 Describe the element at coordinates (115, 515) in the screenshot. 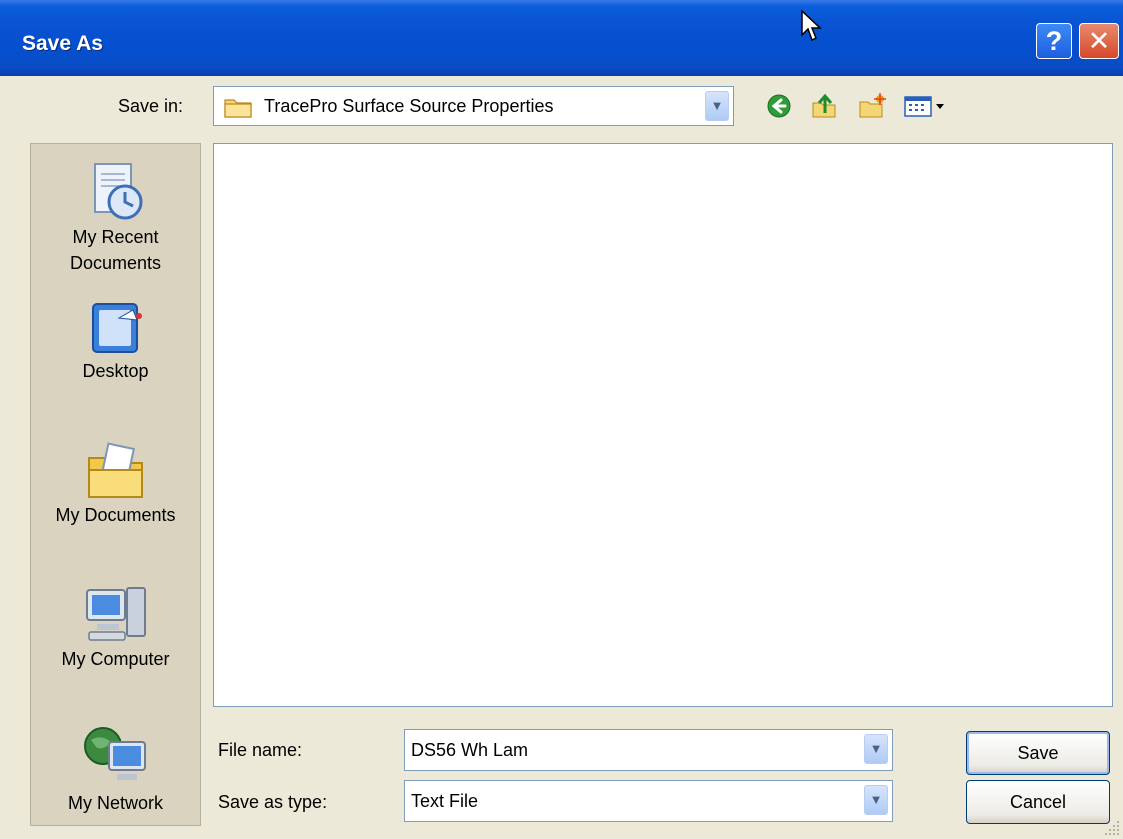

I see `place-label: My Documents` at that location.